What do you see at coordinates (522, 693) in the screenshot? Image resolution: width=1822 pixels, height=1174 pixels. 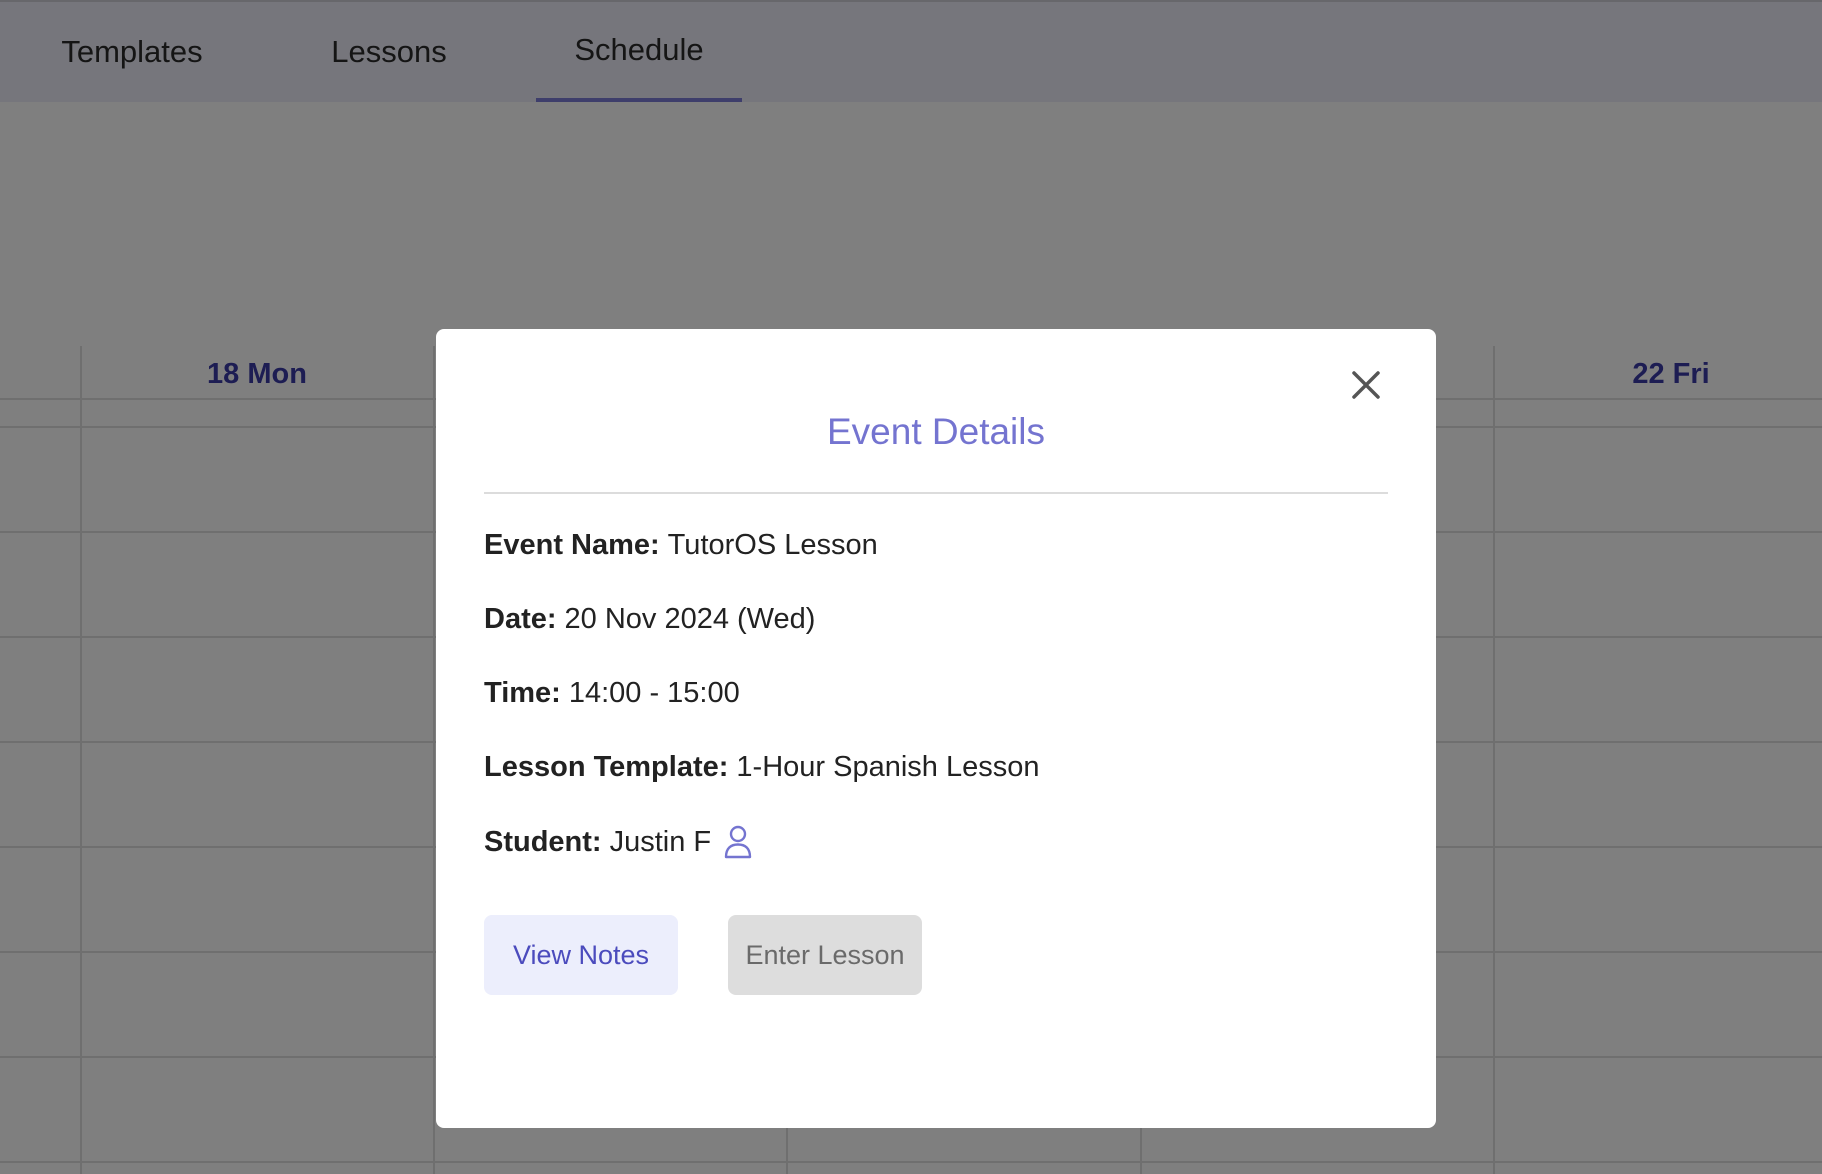 I see `time-label: Time:` at bounding box center [522, 693].